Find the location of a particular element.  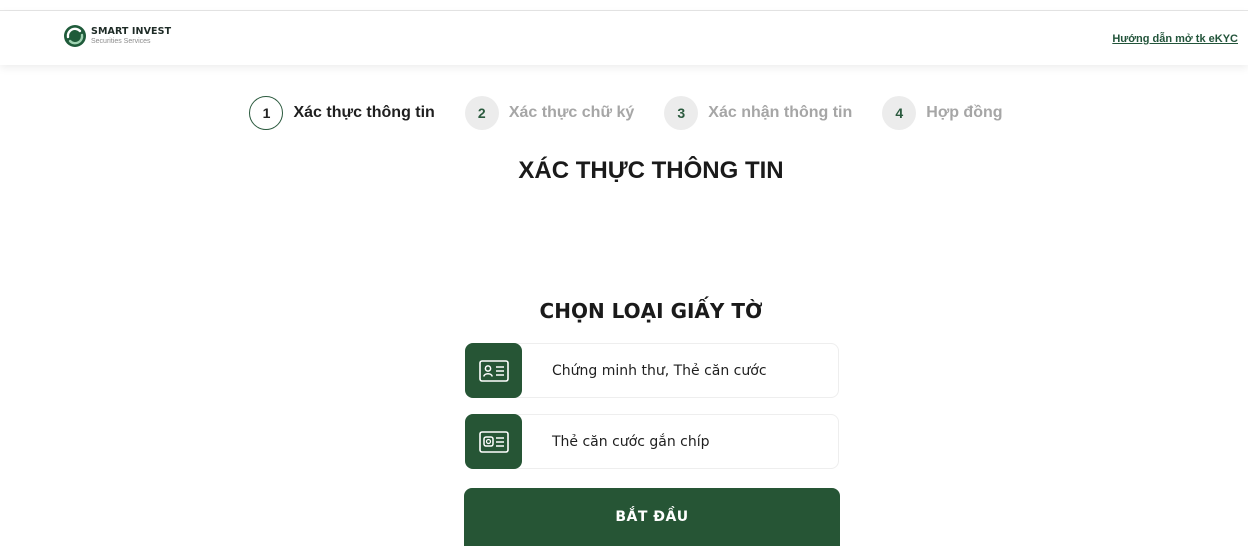

option-chip-id-card: Thẻ căn cước gắn chíp is located at coordinates (652, 441).